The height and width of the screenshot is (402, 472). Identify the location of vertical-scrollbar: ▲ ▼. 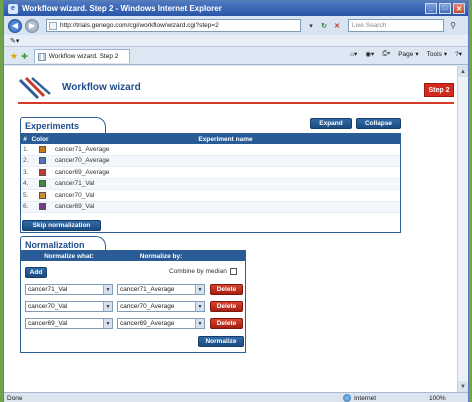
(462, 229).